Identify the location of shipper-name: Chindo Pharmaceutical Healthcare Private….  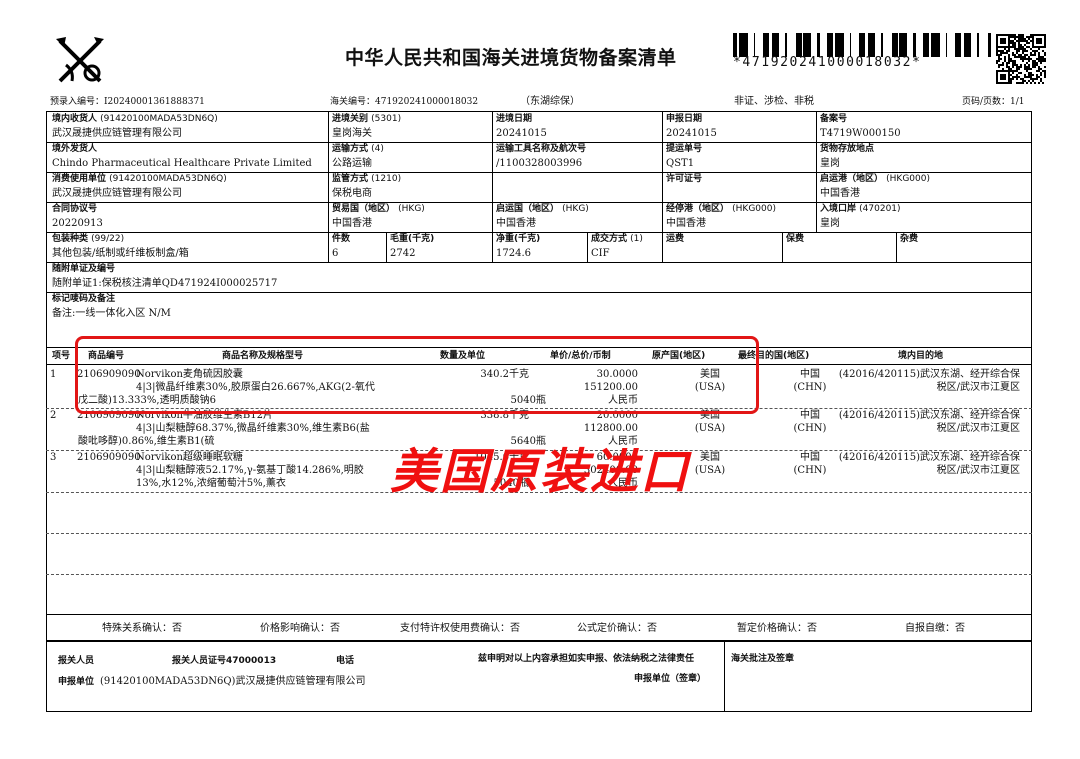
(182, 163).